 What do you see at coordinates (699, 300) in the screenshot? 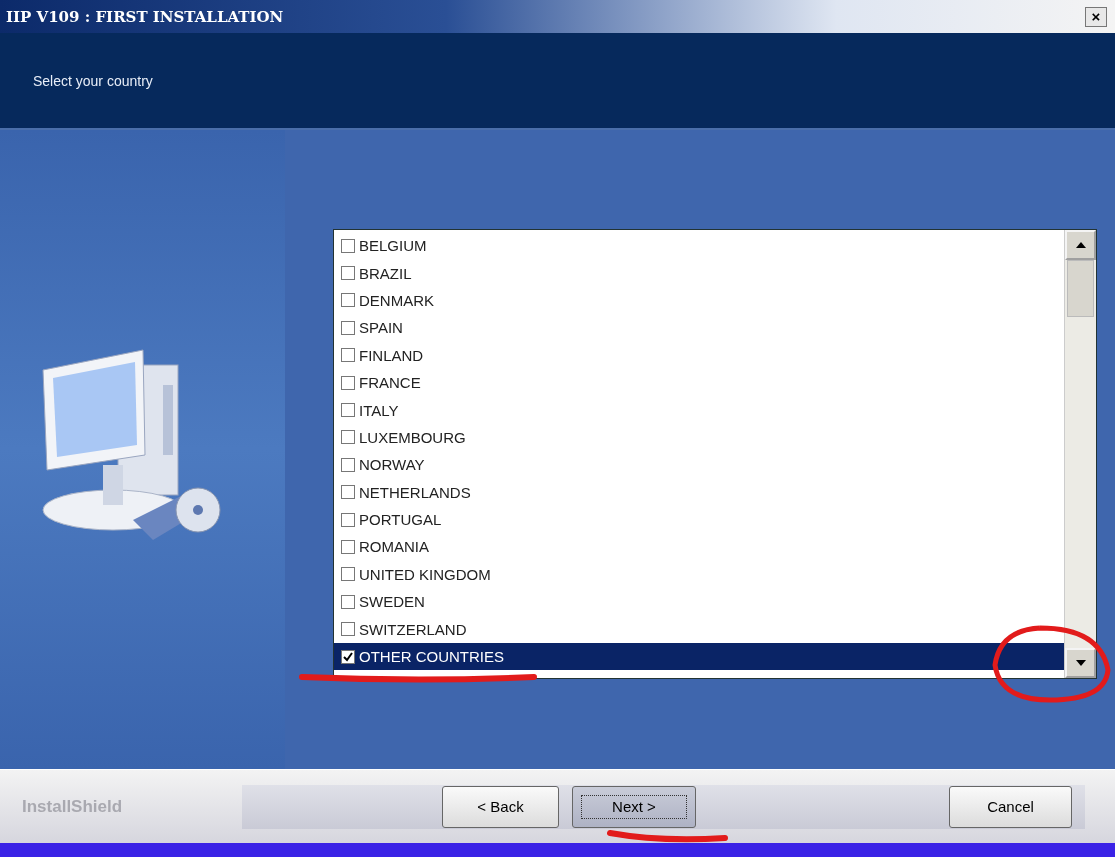
I see `country-item: DENMARK` at bounding box center [699, 300].